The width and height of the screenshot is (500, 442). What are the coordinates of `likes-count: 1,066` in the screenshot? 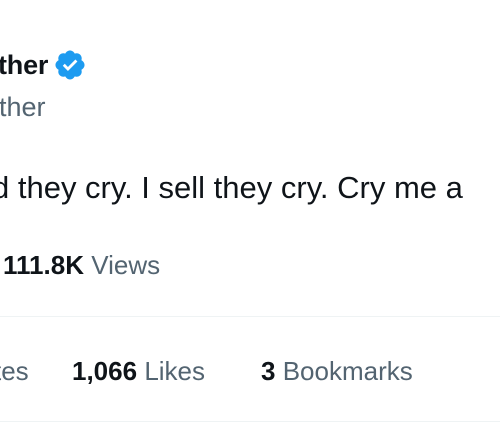 It's located at (105, 371).